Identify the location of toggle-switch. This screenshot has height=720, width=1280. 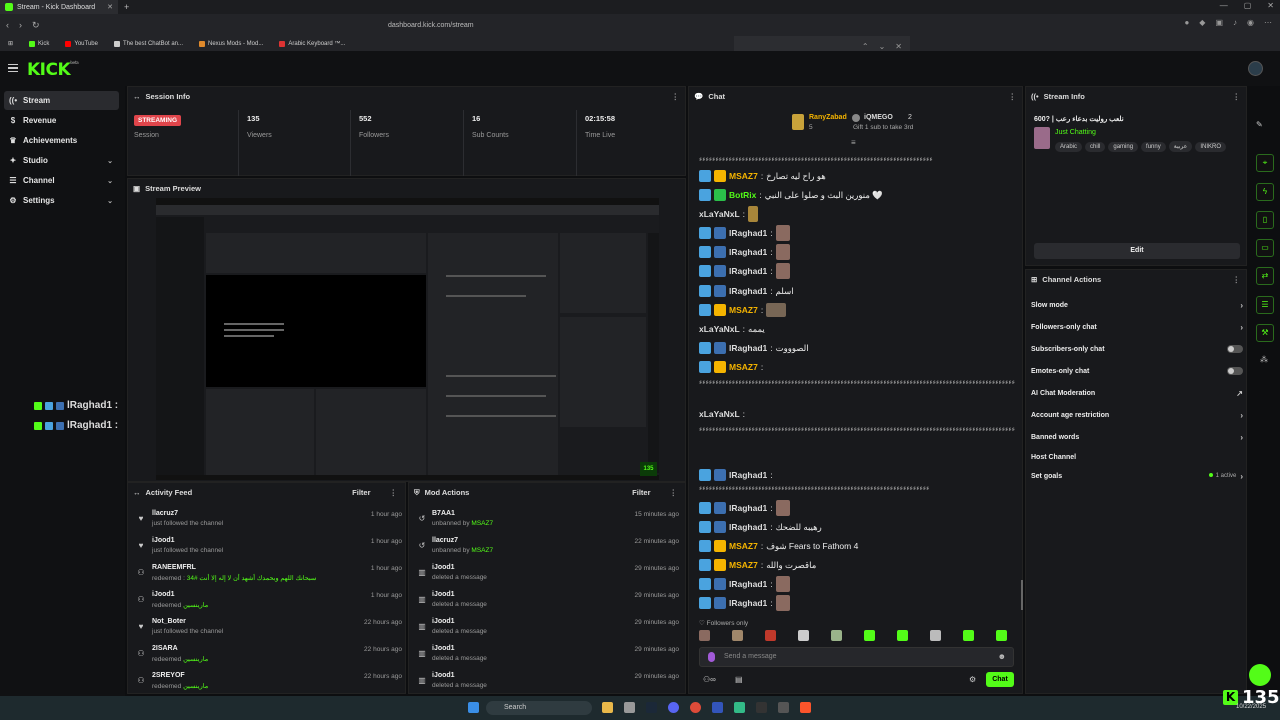
(1235, 349).